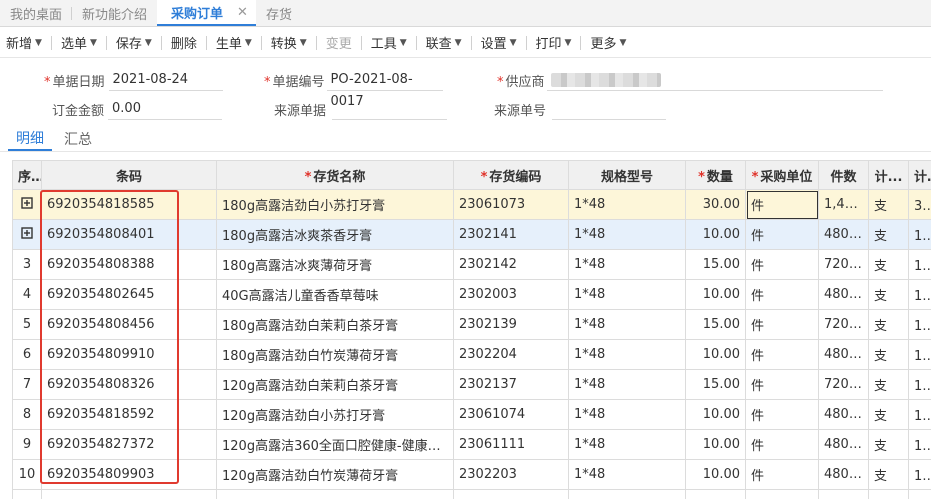 The height and width of the screenshot is (499, 931). Describe the element at coordinates (384, 89) in the screenshot. I see `doc-no-field: PO-2021-08-0017` at that location.